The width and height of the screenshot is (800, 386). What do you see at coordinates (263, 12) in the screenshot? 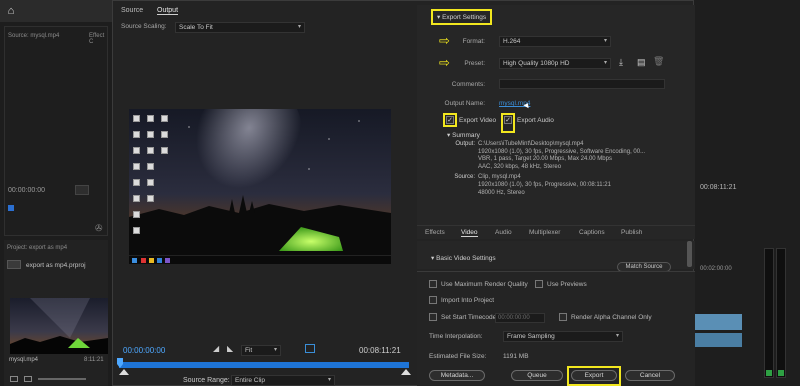
I see `source-output-tabs: Source Output` at bounding box center [263, 12].